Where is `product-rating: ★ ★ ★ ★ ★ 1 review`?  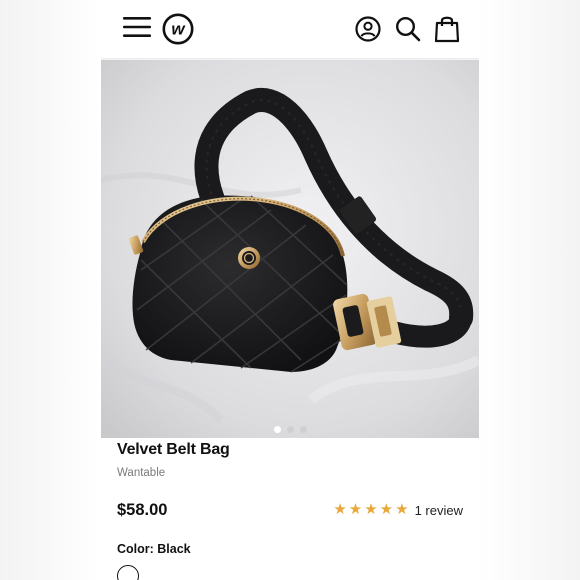
product-rating: ★ ★ ★ ★ ★ 1 review is located at coordinates (398, 510).